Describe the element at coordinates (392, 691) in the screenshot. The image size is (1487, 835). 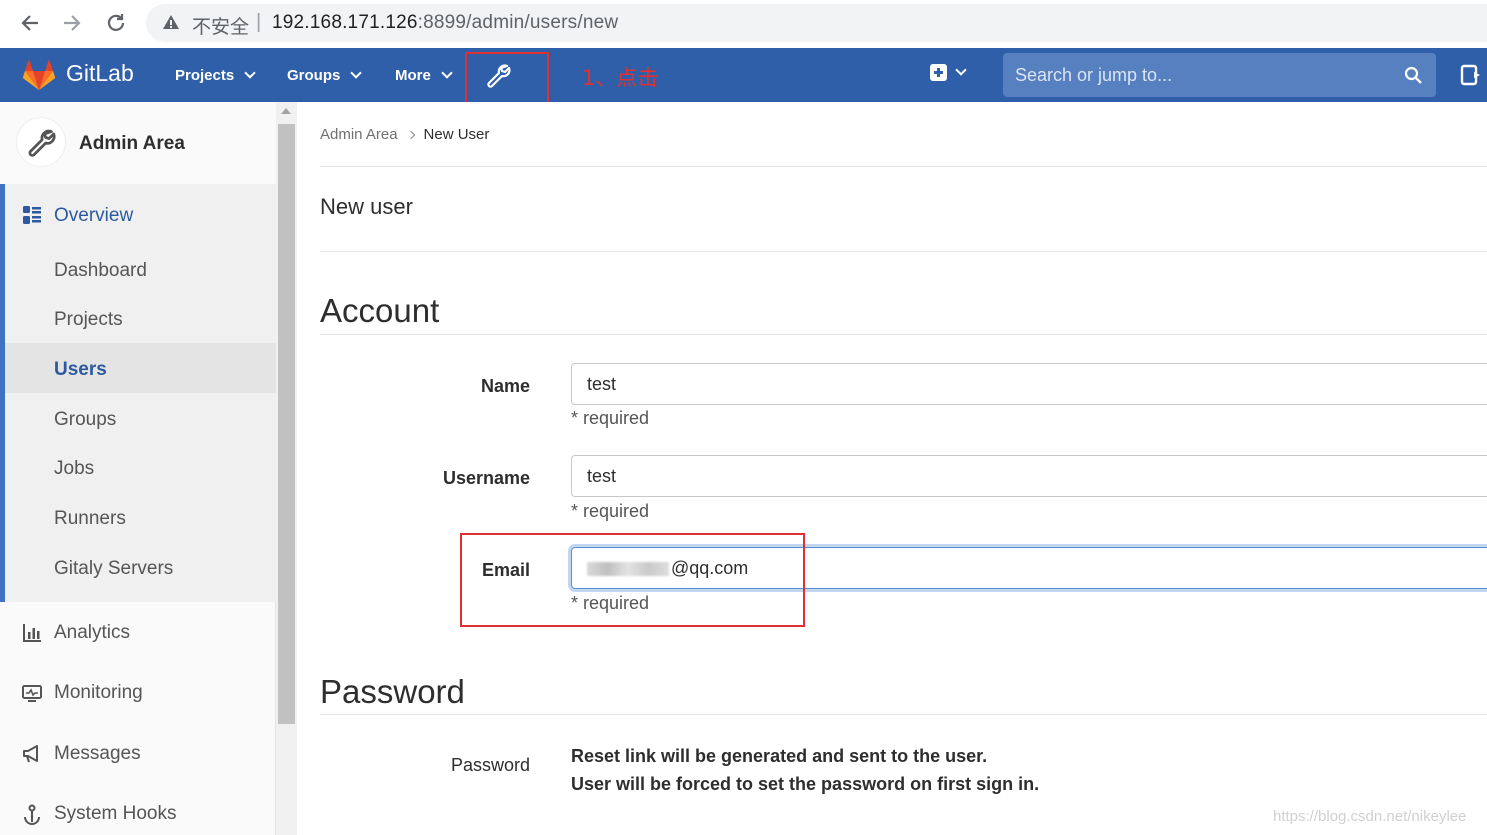
I see `password-section-title: Password` at that location.